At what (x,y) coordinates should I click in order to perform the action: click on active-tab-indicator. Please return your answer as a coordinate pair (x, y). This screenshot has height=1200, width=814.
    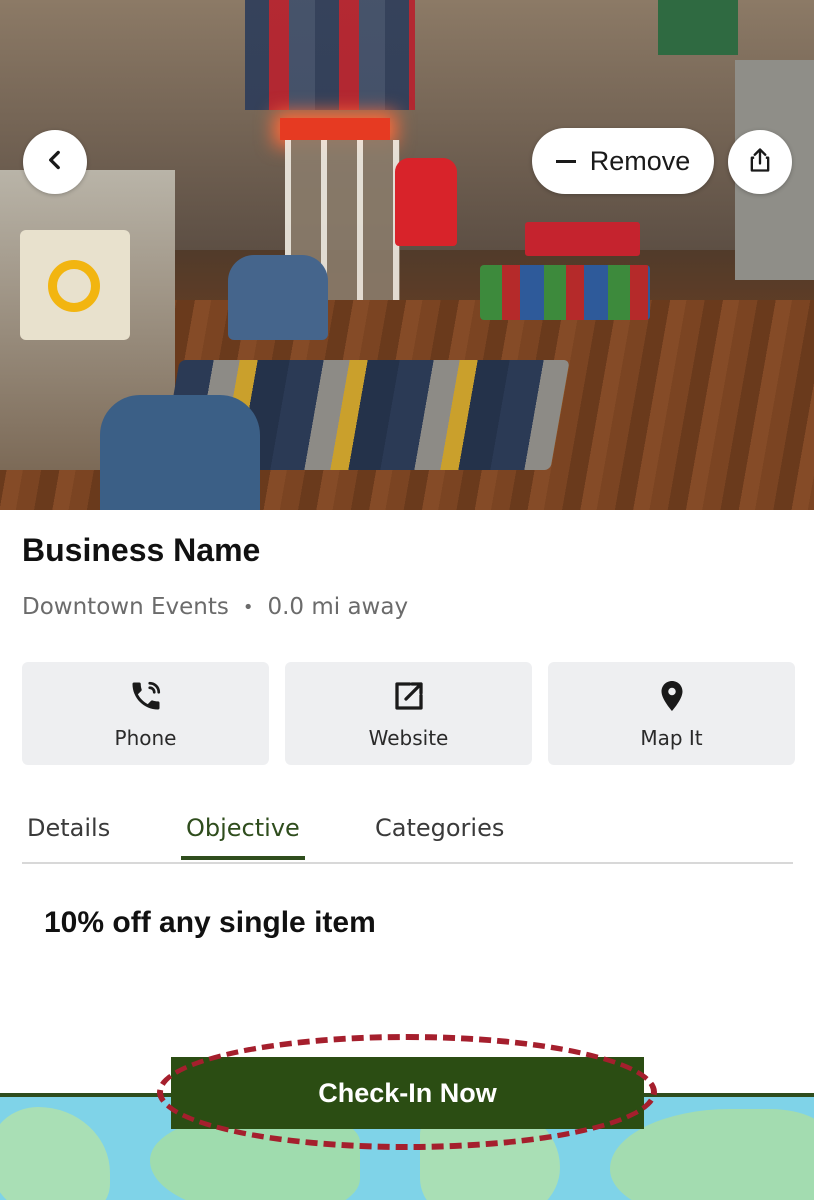
    Looking at the image, I should click on (243, 858).